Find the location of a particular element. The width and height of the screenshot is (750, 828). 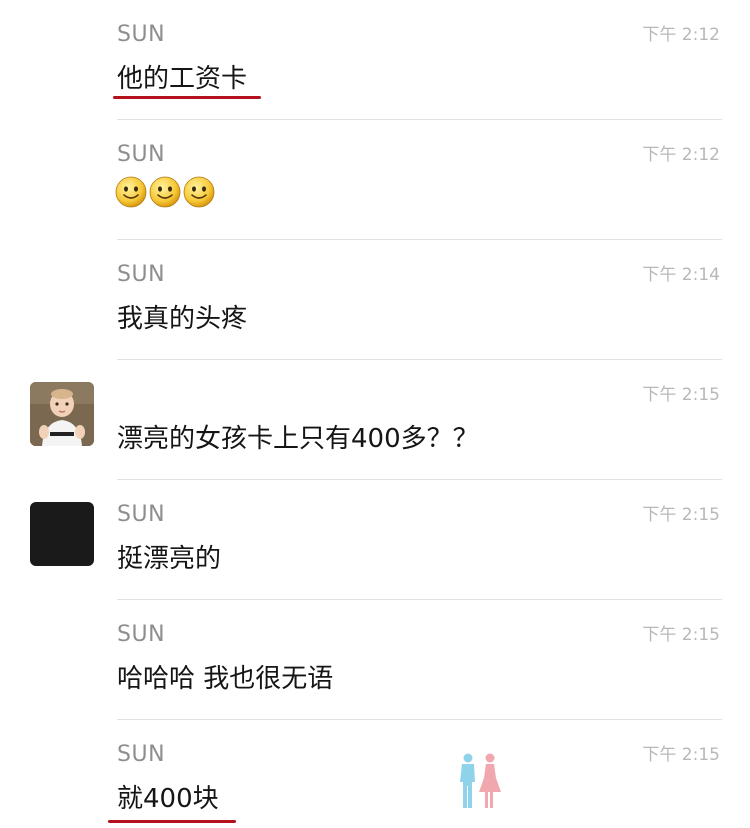

black-avatar is located at coordinates (62, 534).